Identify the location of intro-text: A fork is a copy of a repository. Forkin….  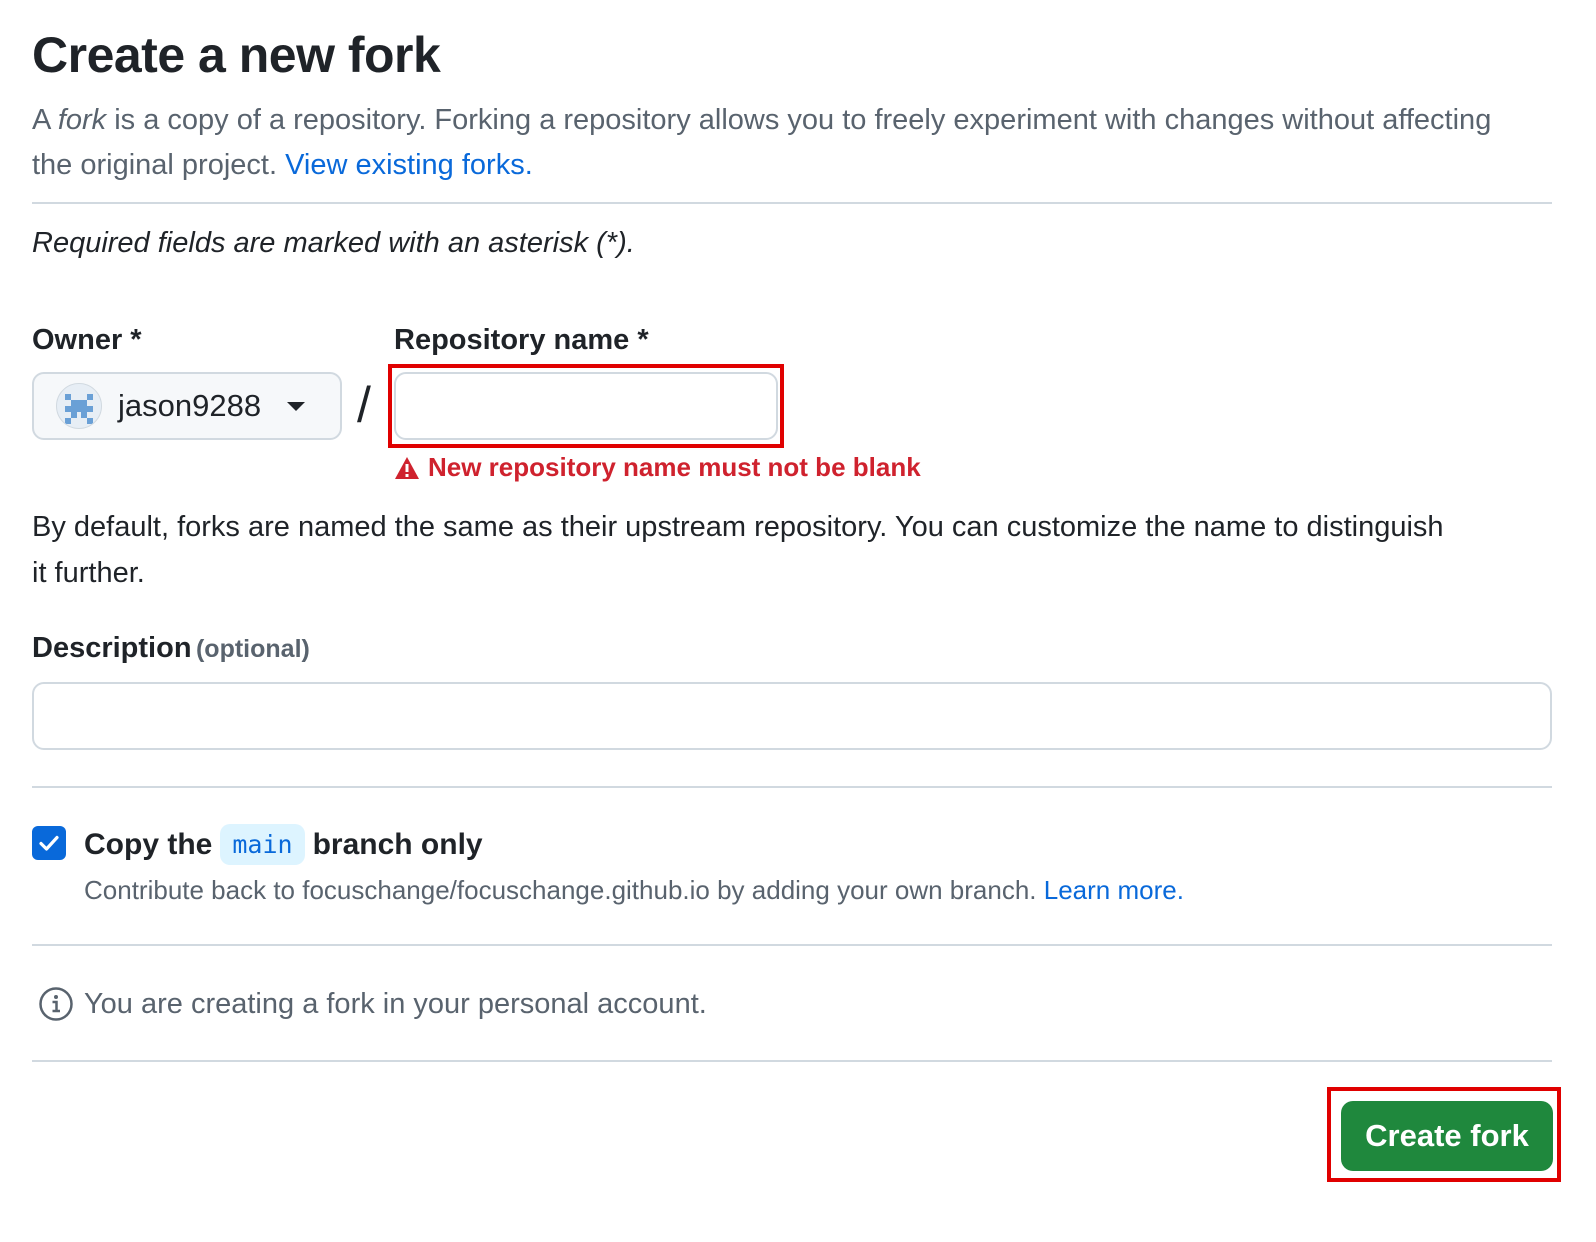
(782, 143).